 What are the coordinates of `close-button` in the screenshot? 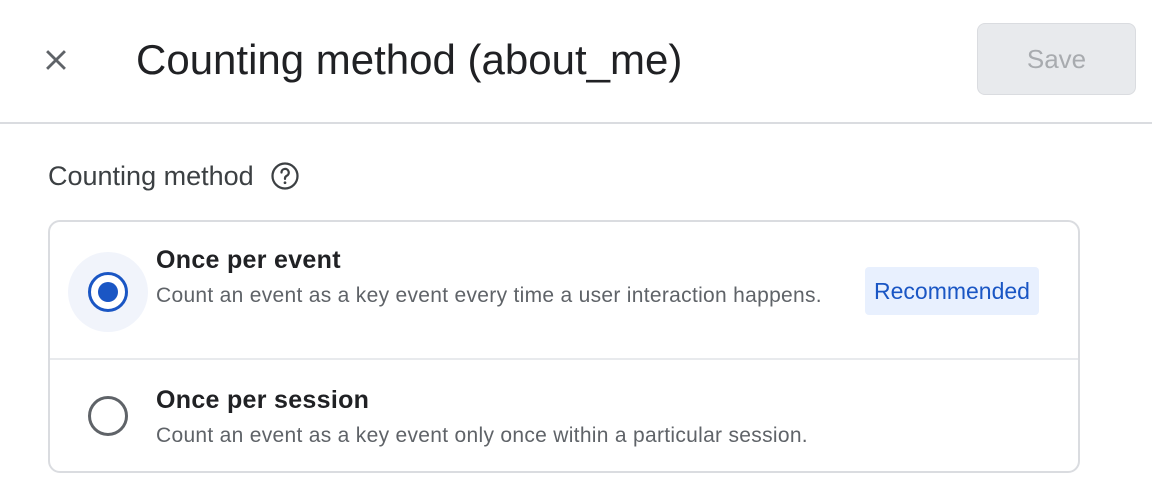 It's located at (56, 60).